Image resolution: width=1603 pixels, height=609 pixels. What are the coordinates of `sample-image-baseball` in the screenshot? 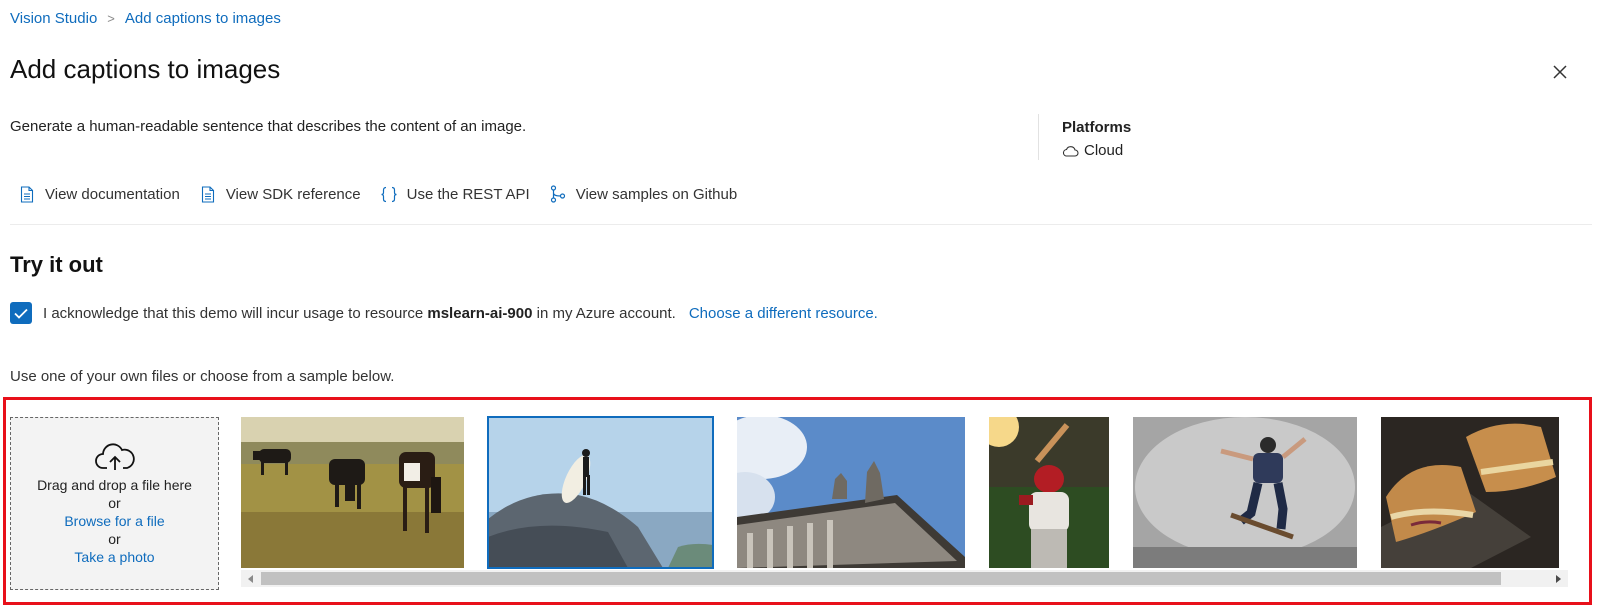 It's located at (1049, 492).